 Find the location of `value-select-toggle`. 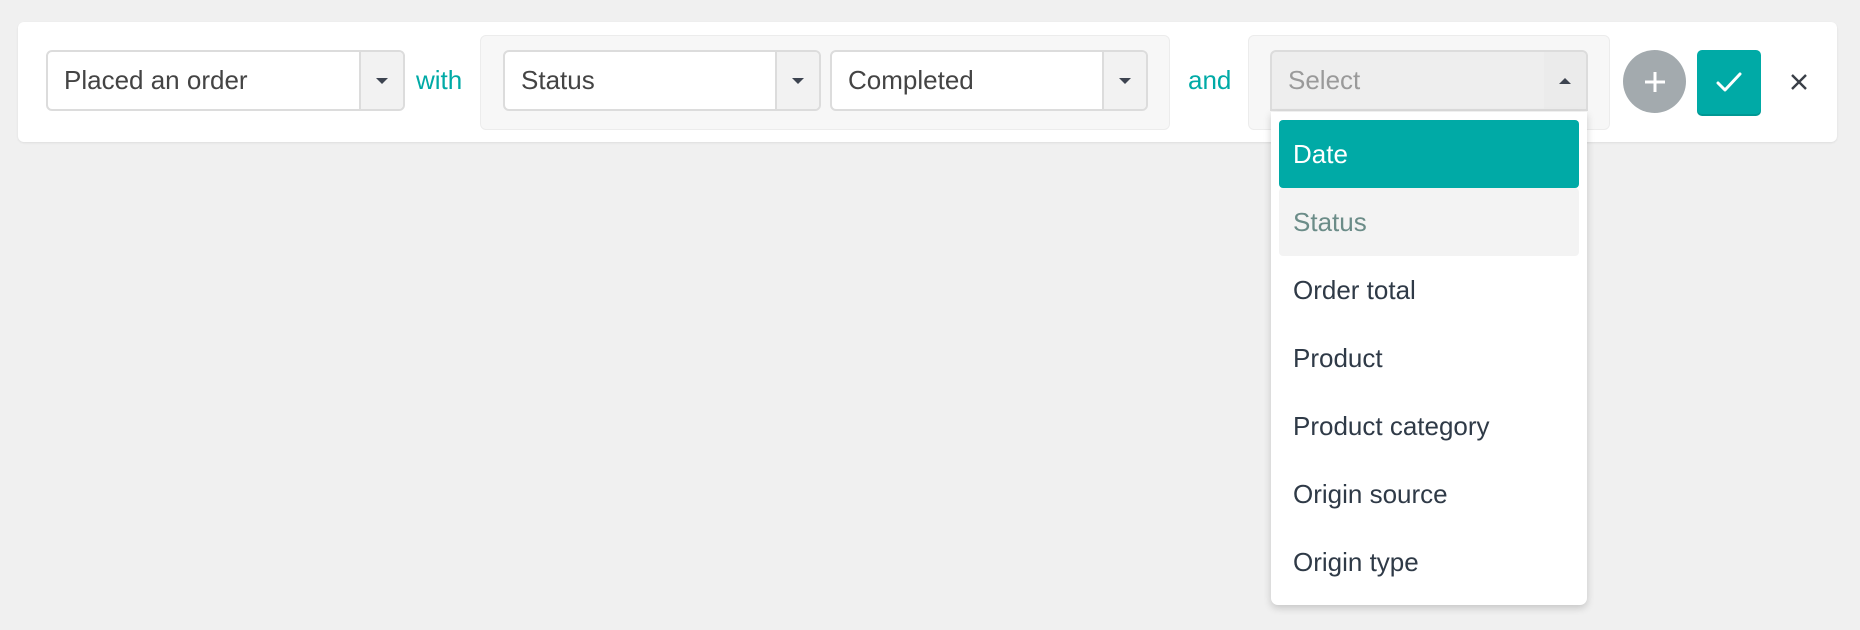

value-select-toggle is located at coordinates (1124, 80).